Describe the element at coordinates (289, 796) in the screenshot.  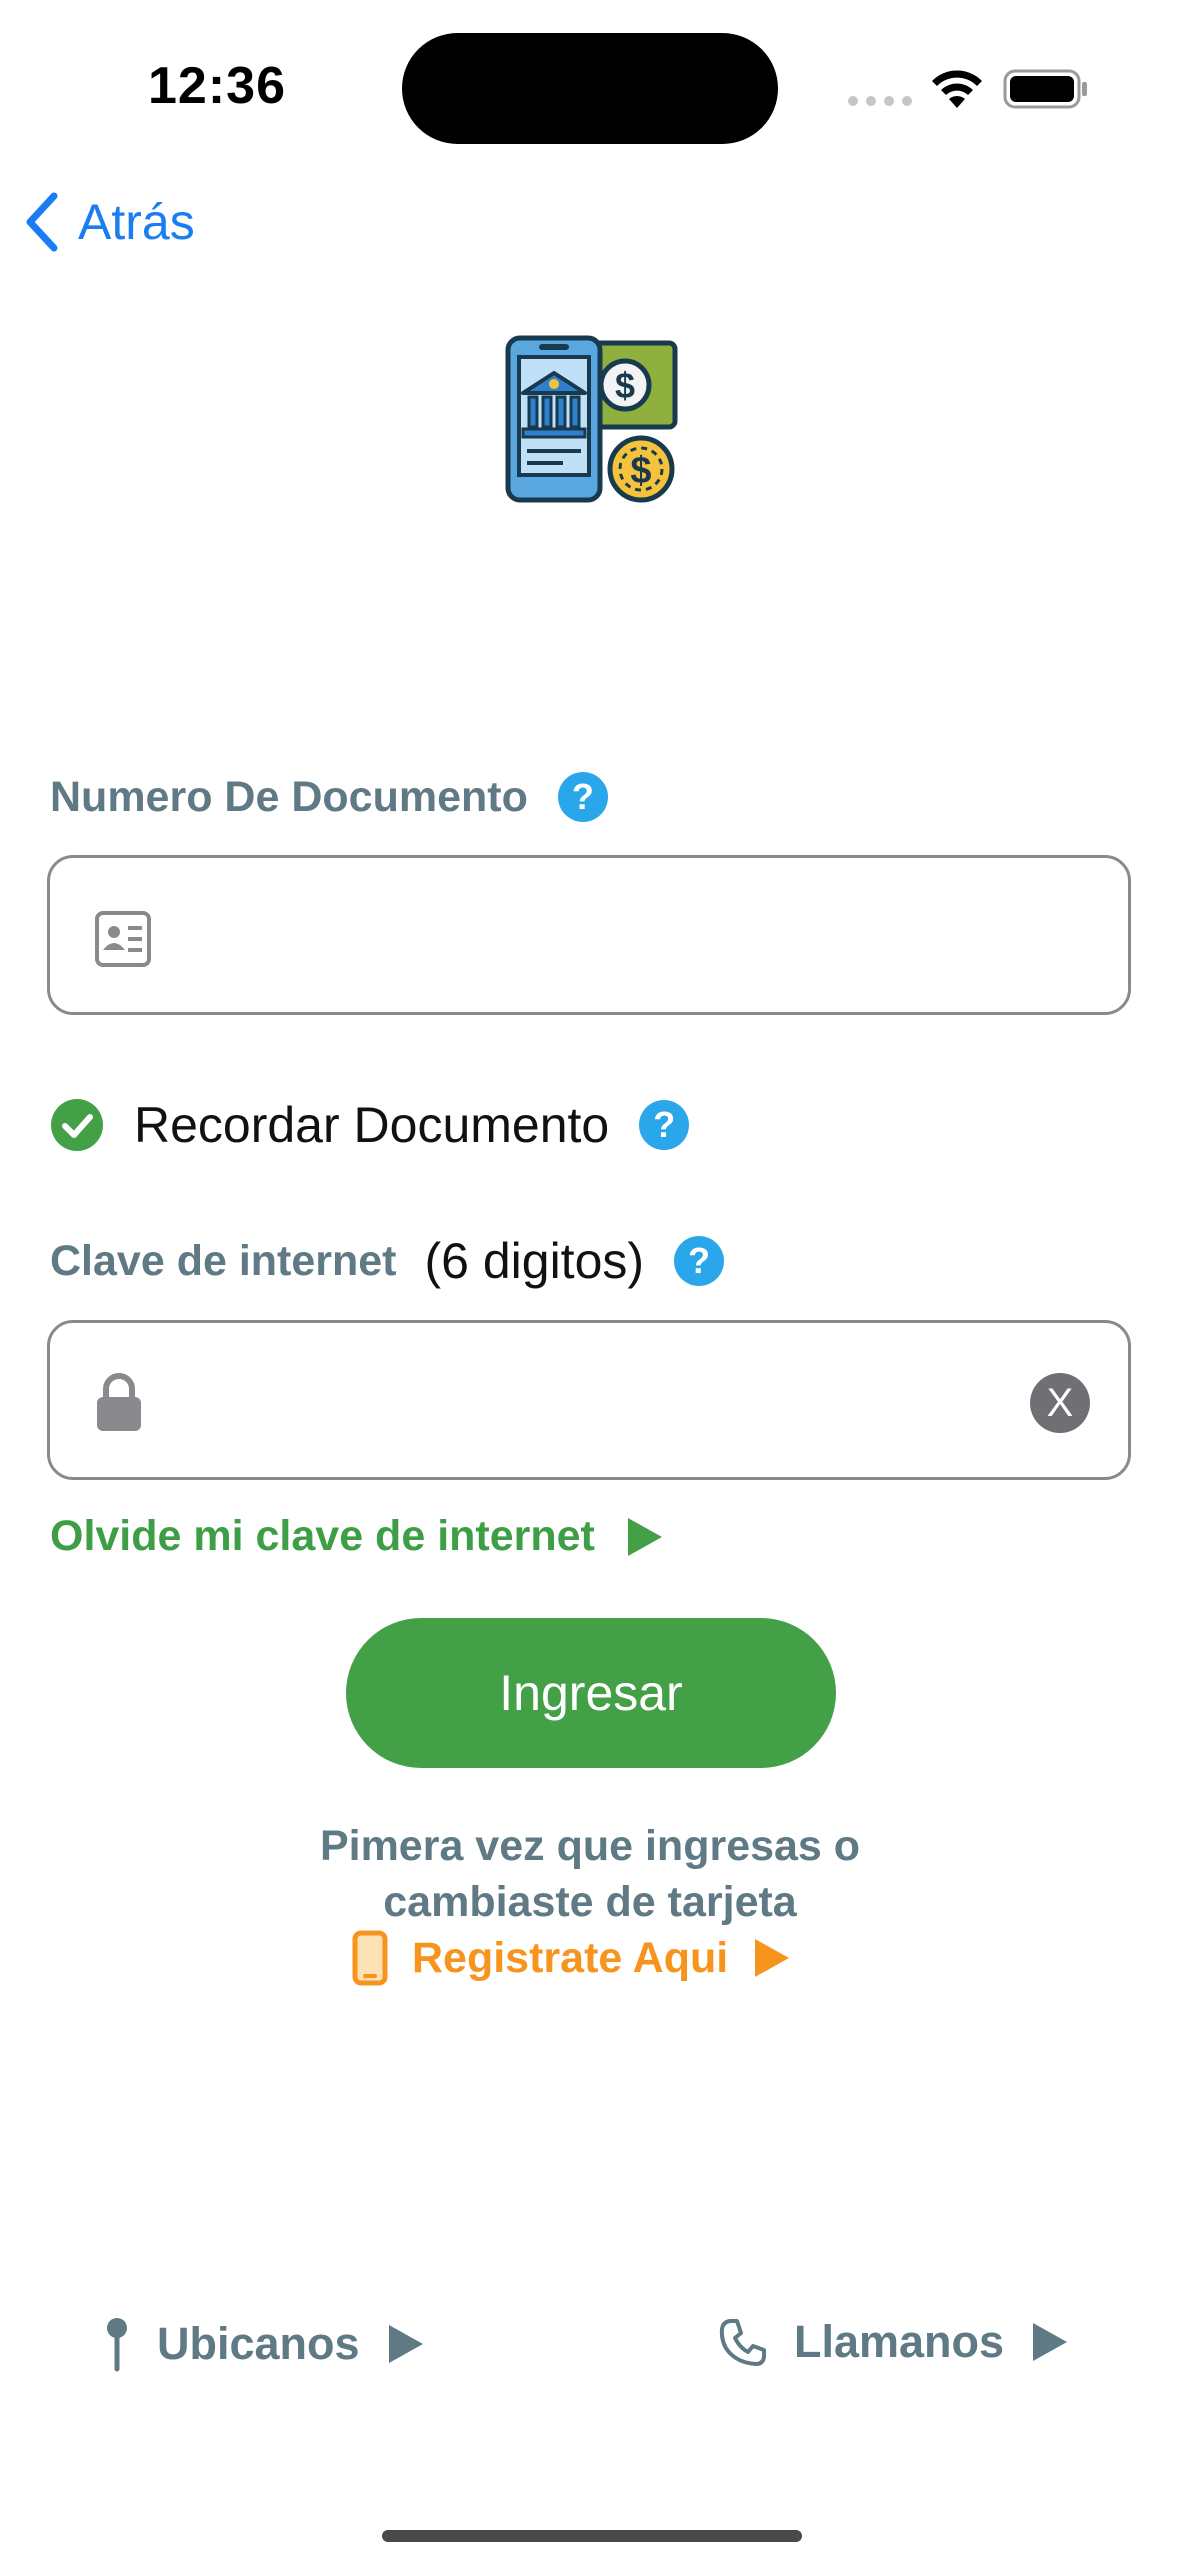
I see `document-label: Numero De Documento` at that location.